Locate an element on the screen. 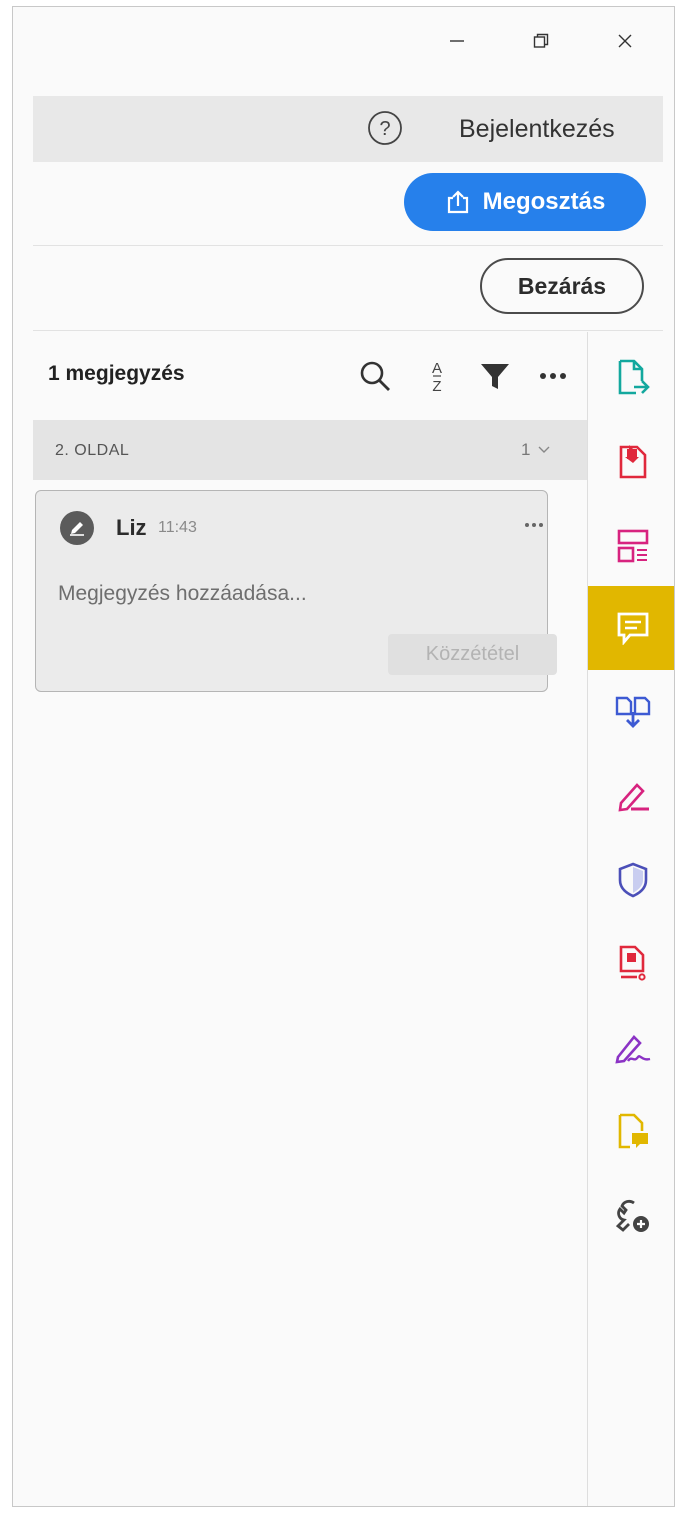 The width and height of the screenshot is (684, 1514). title-bar is located at coordinates (343, 38).